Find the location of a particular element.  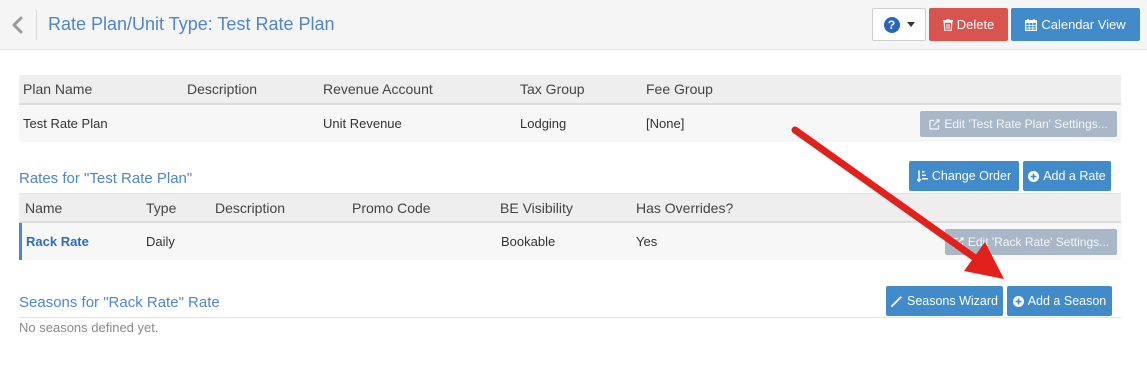

column-header-tax-group: Tax Group is located at coordinates (552, 89).